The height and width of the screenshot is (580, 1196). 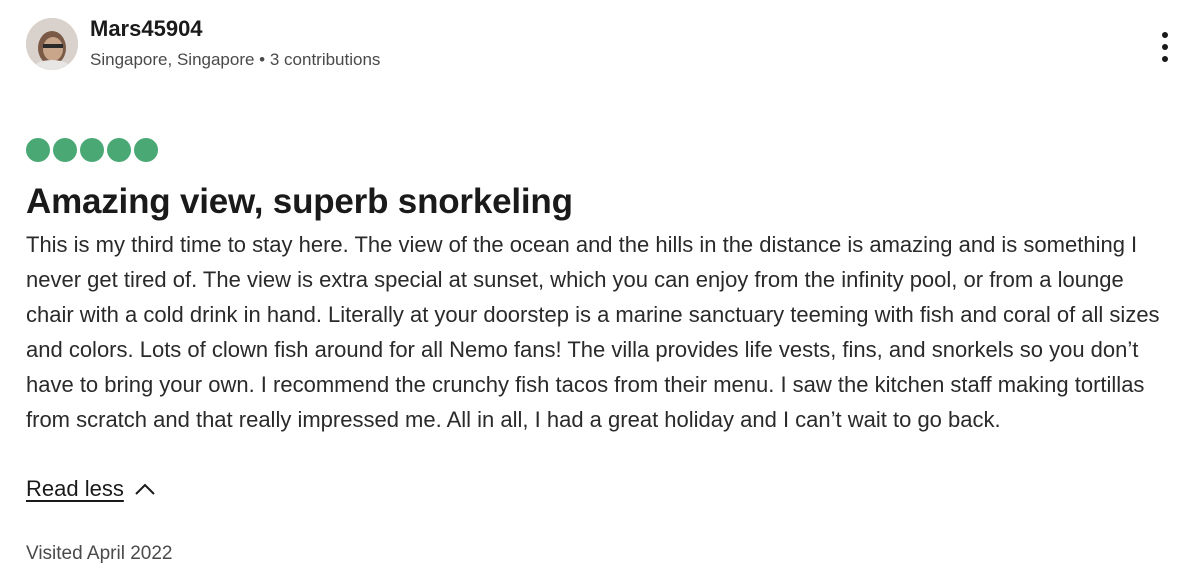 What do you see at coordinates (75, 488) in the screenshot?
I see `read-less-label: Read less` at bounding box center [75, 488].